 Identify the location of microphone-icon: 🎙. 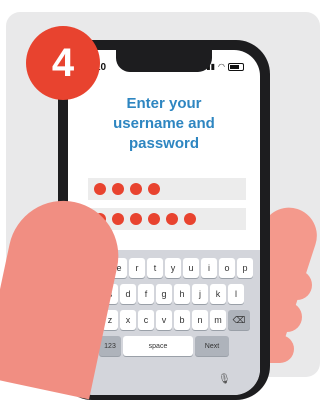
(224, 379).